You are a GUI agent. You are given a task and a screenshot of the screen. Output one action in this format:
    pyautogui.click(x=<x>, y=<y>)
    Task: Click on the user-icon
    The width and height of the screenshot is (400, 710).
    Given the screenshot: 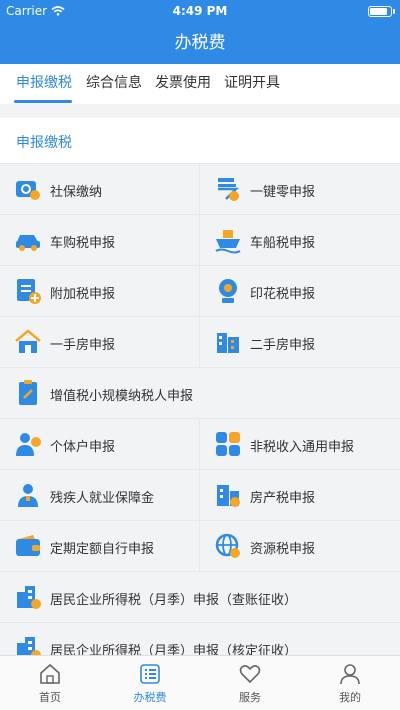 What is the action you would take?
    pyautogui.click(x=350, y=674)
    